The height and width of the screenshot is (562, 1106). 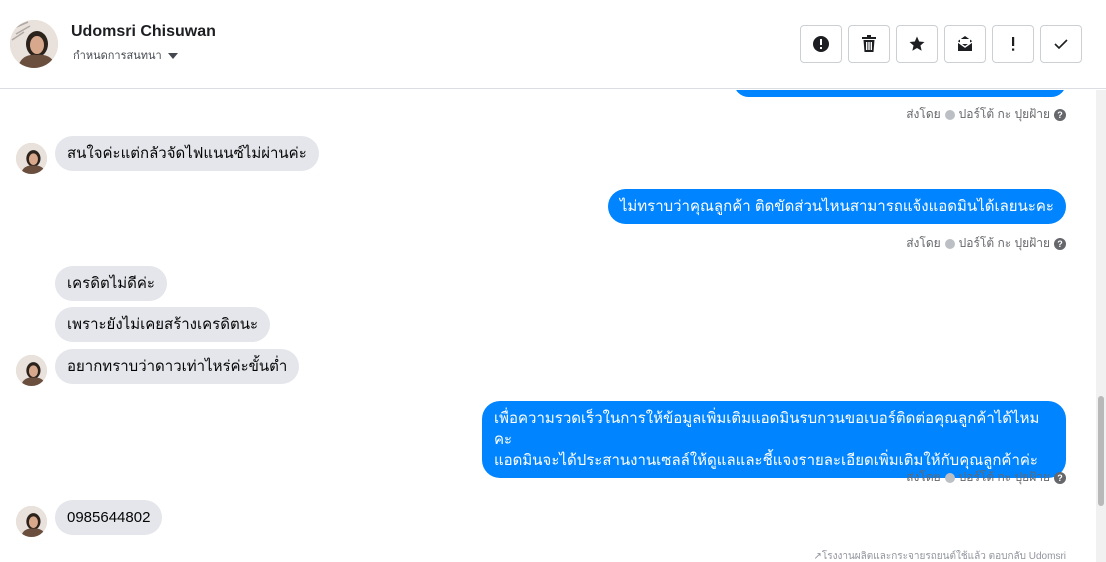 I want to click on star-icon, so click(x=917, y=43).